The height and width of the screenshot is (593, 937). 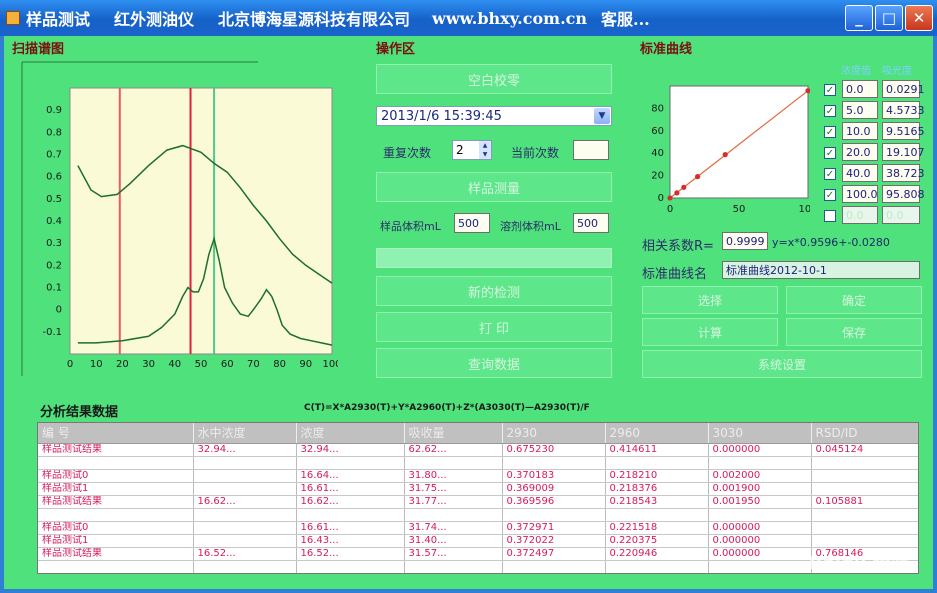 I want to click on std-point-abs-input: 9.5165, so click(x=903, y=131).